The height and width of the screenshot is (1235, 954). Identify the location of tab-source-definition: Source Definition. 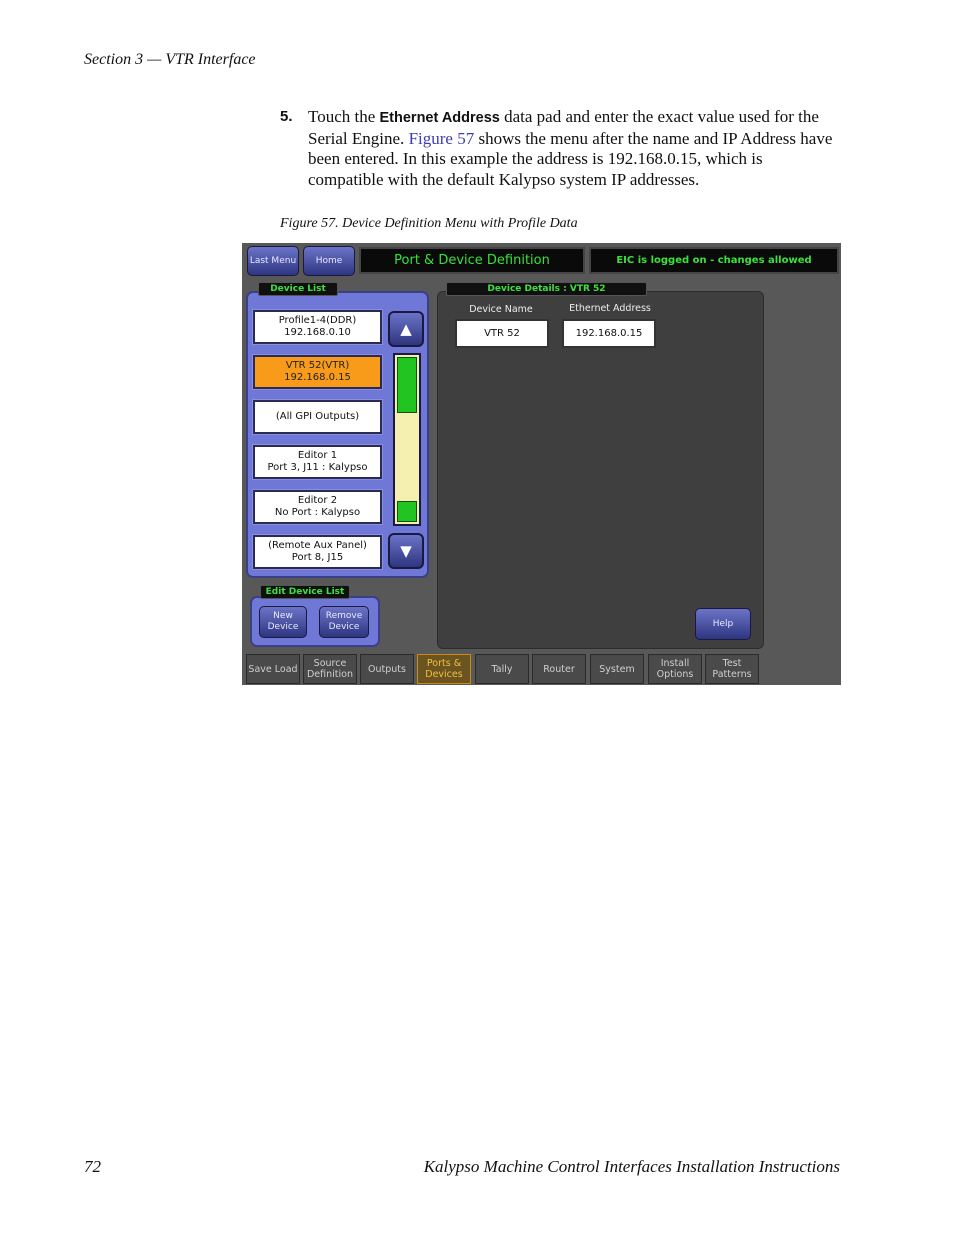
(330, 669).